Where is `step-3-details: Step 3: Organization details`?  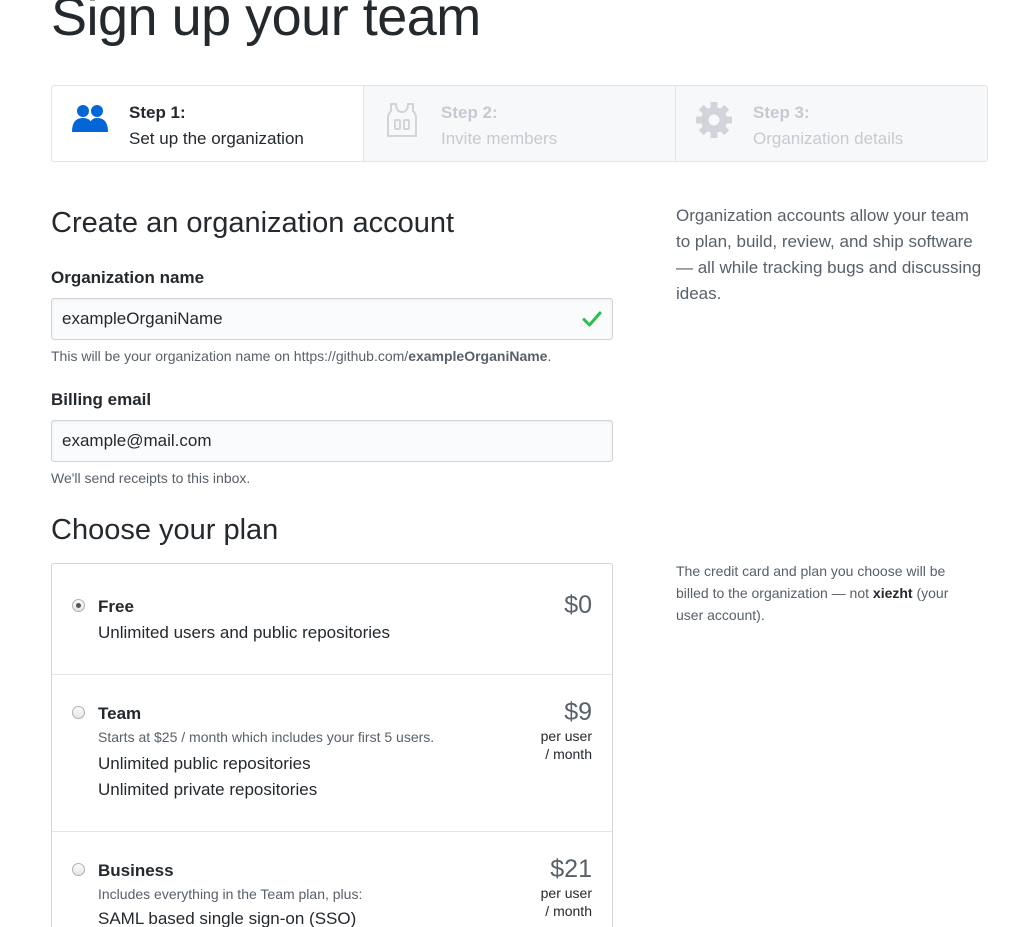
step-3-details: Step 3: Organization details is located at coordinates (831, 123).